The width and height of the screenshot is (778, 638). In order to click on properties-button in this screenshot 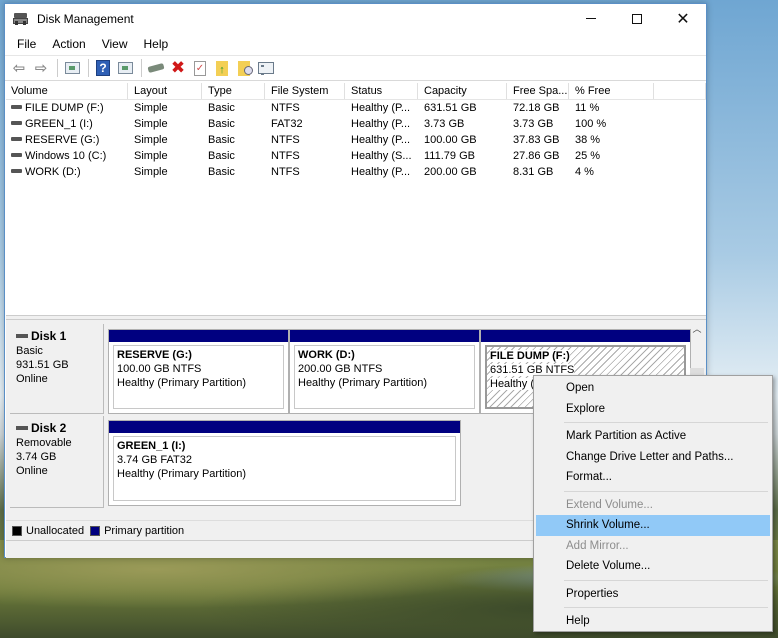, I will do `click(266, 68)`.